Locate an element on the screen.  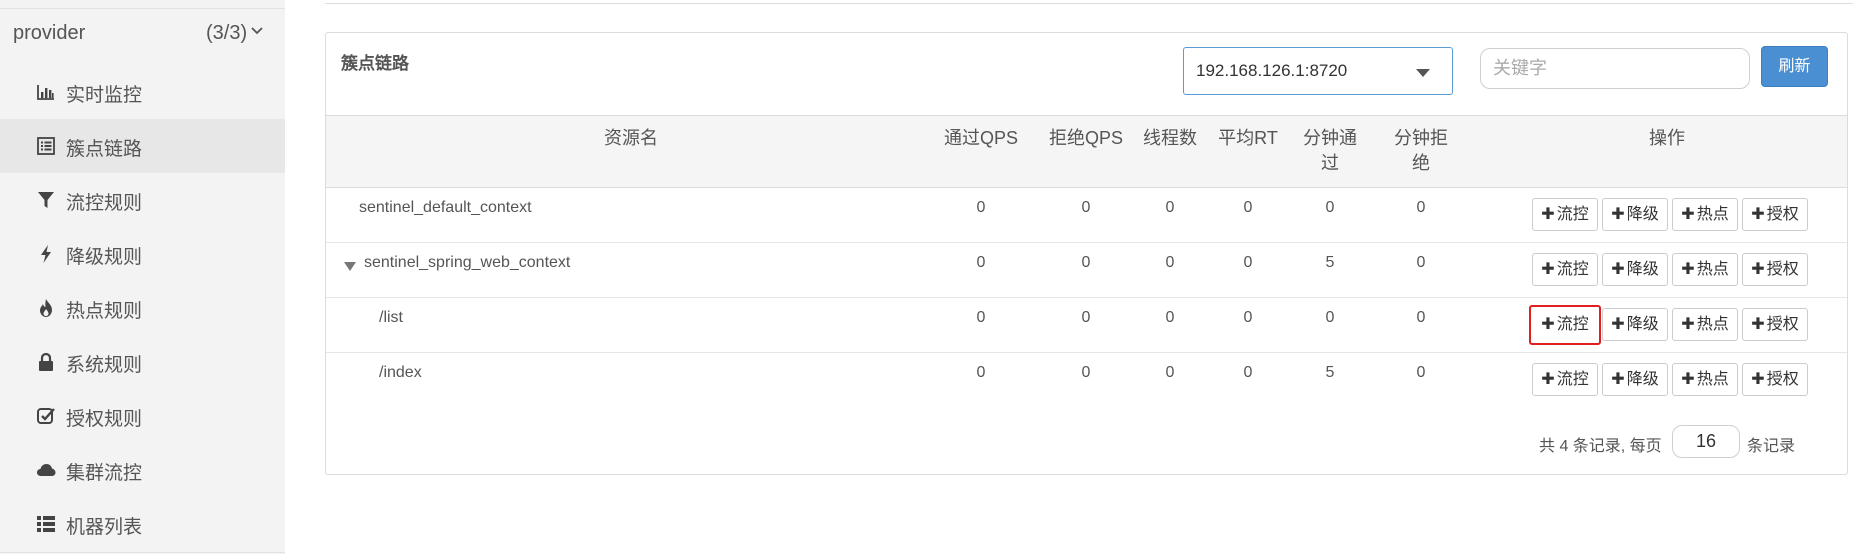
cloud-icon is located at coordinates (46, 470).